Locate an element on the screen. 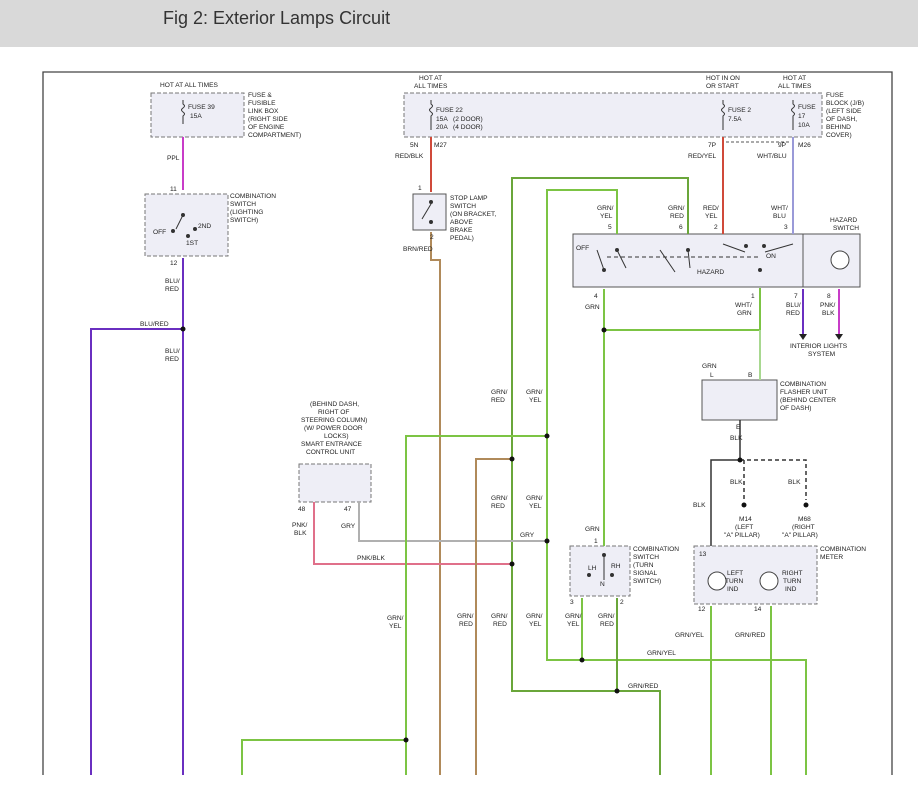  label-red-yel: RED/YEL is located at coordinates (702, 156).